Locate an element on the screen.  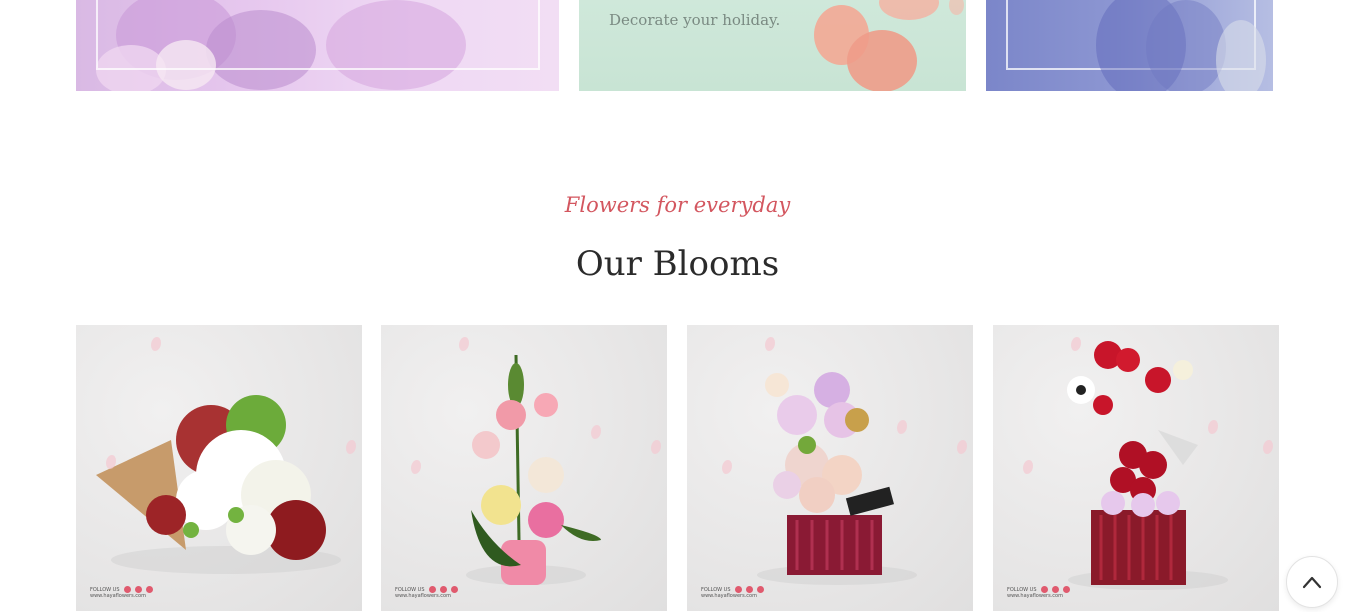
chevron-up-icon is located at coordinates (1312, 582).